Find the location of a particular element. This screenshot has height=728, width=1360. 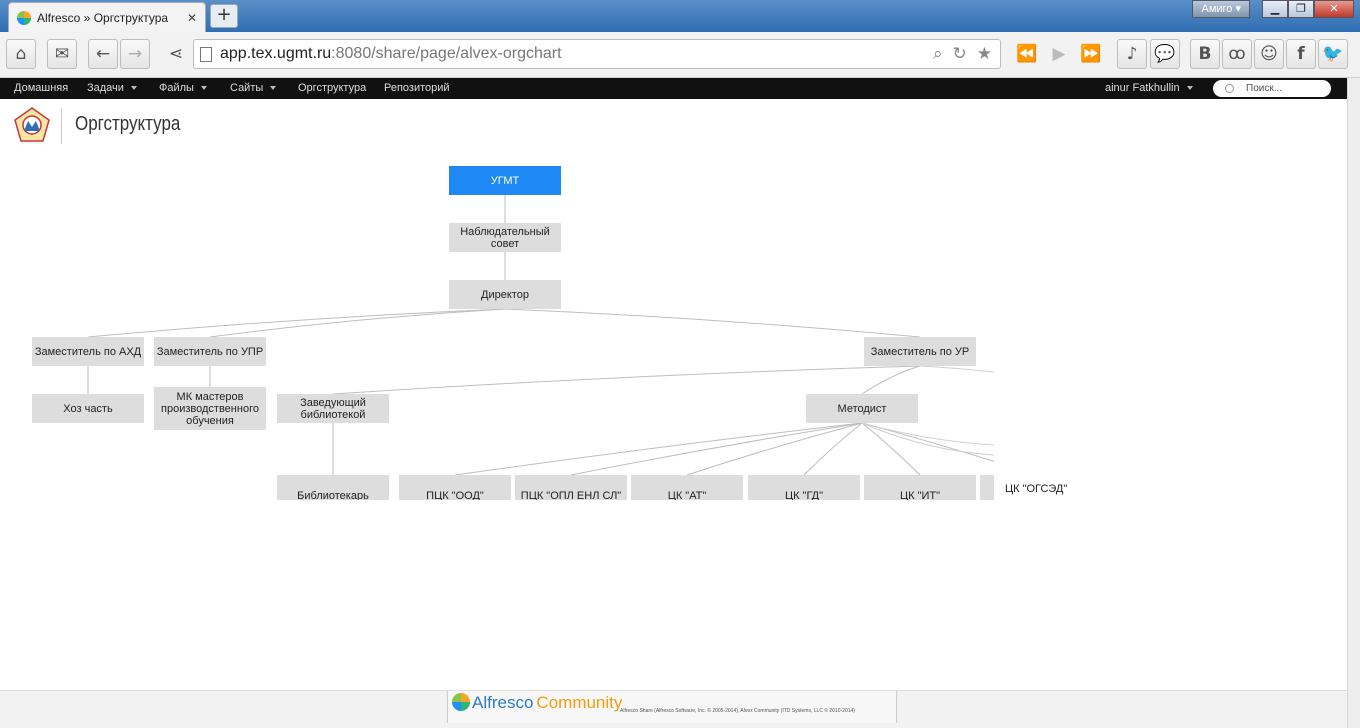

music-icon: ♪ is located at coordinates (1132, 54).